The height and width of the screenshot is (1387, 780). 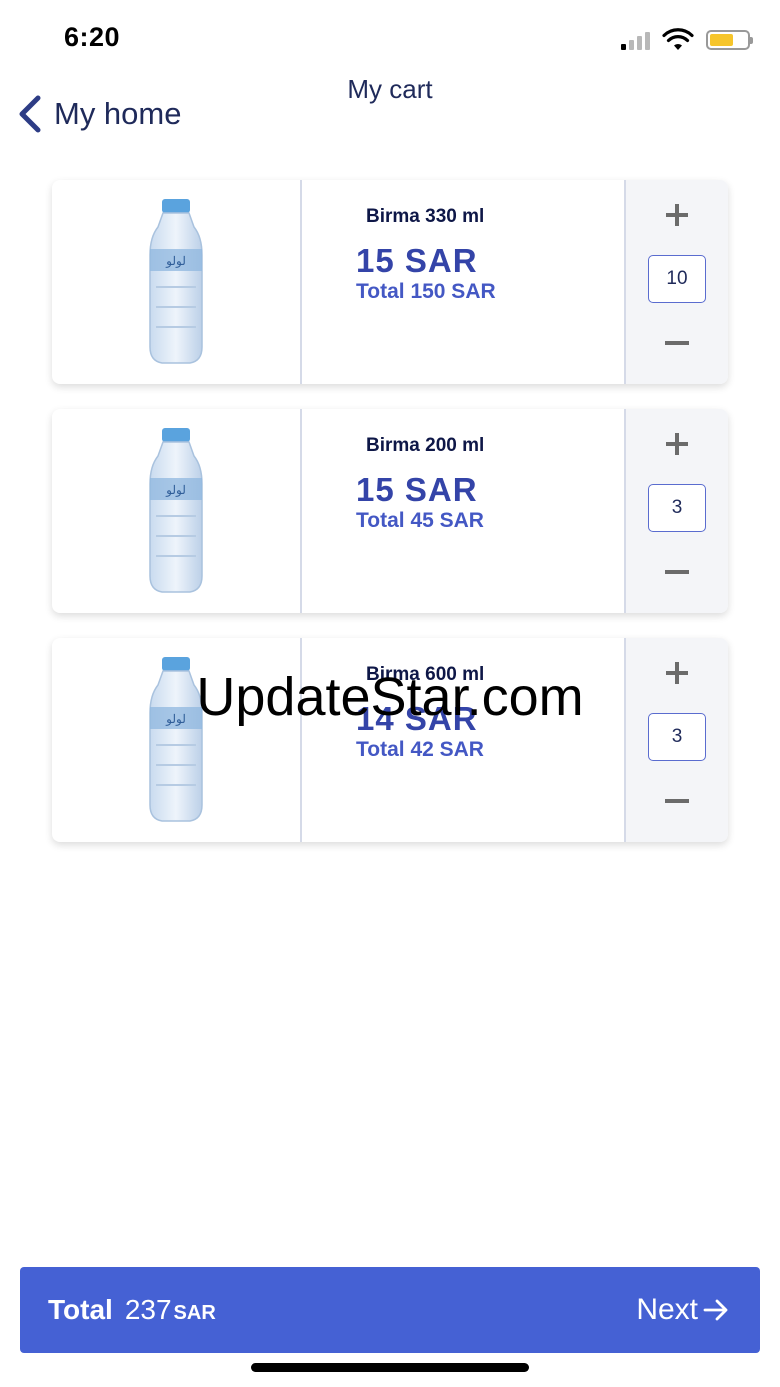 What do you see at coordinates (667, 1309) in the screenshot?
I see `next-label: Next` at bounding box center [667, 1309].